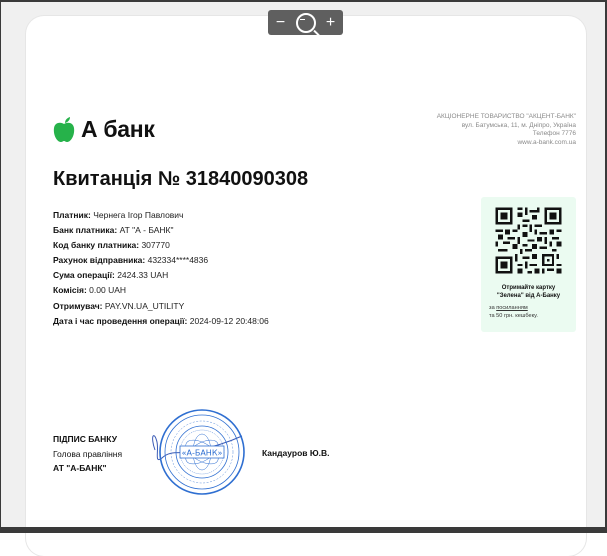 Image resolution: width=607 pixels, height=556 pixels. Describe the element at coordinates (64, 129) in the screenshot. I see `apple-icon` at that location.